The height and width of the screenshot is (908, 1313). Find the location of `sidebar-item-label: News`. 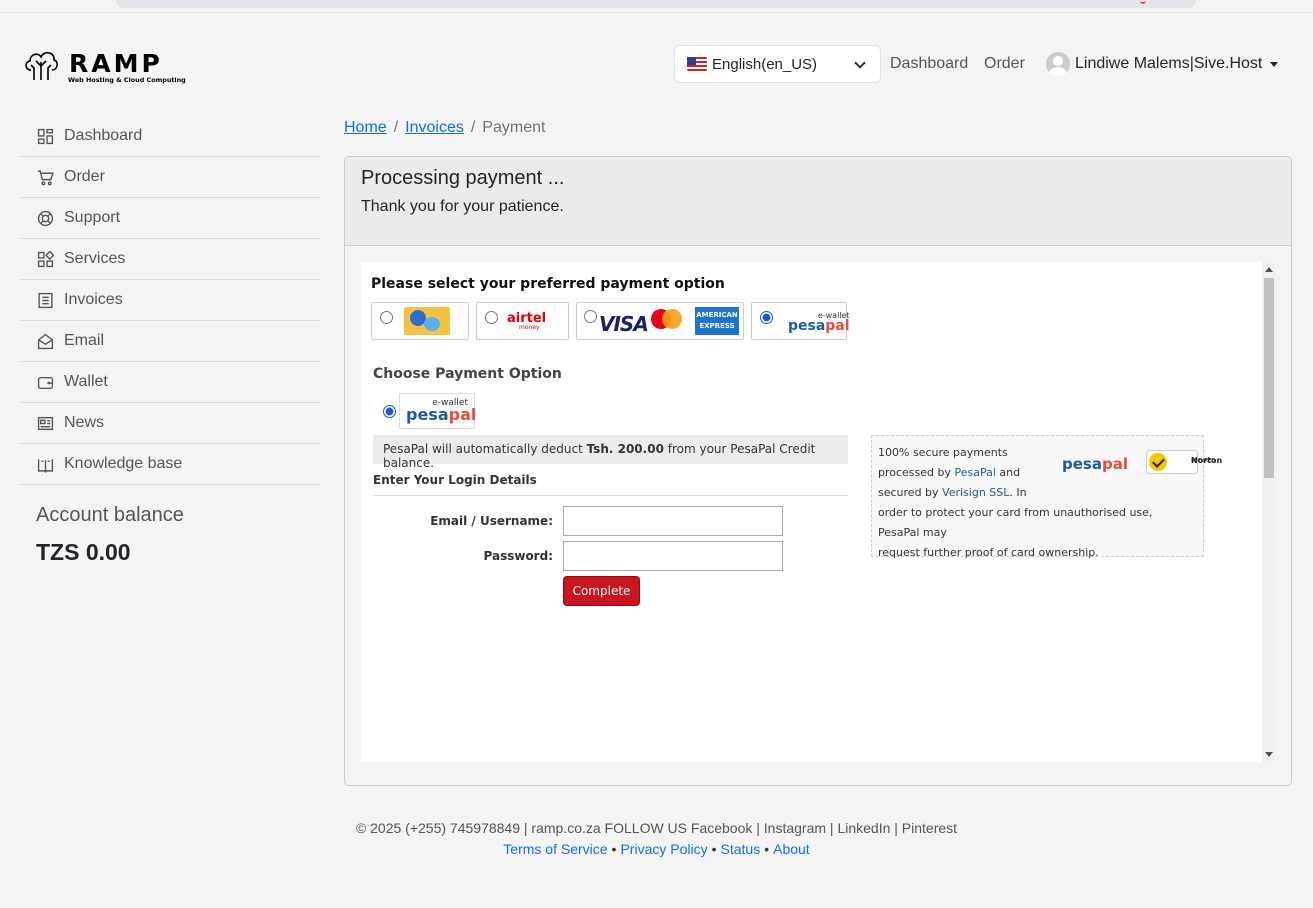

sidebar-item-label: News is located at coordinates (84, 422).